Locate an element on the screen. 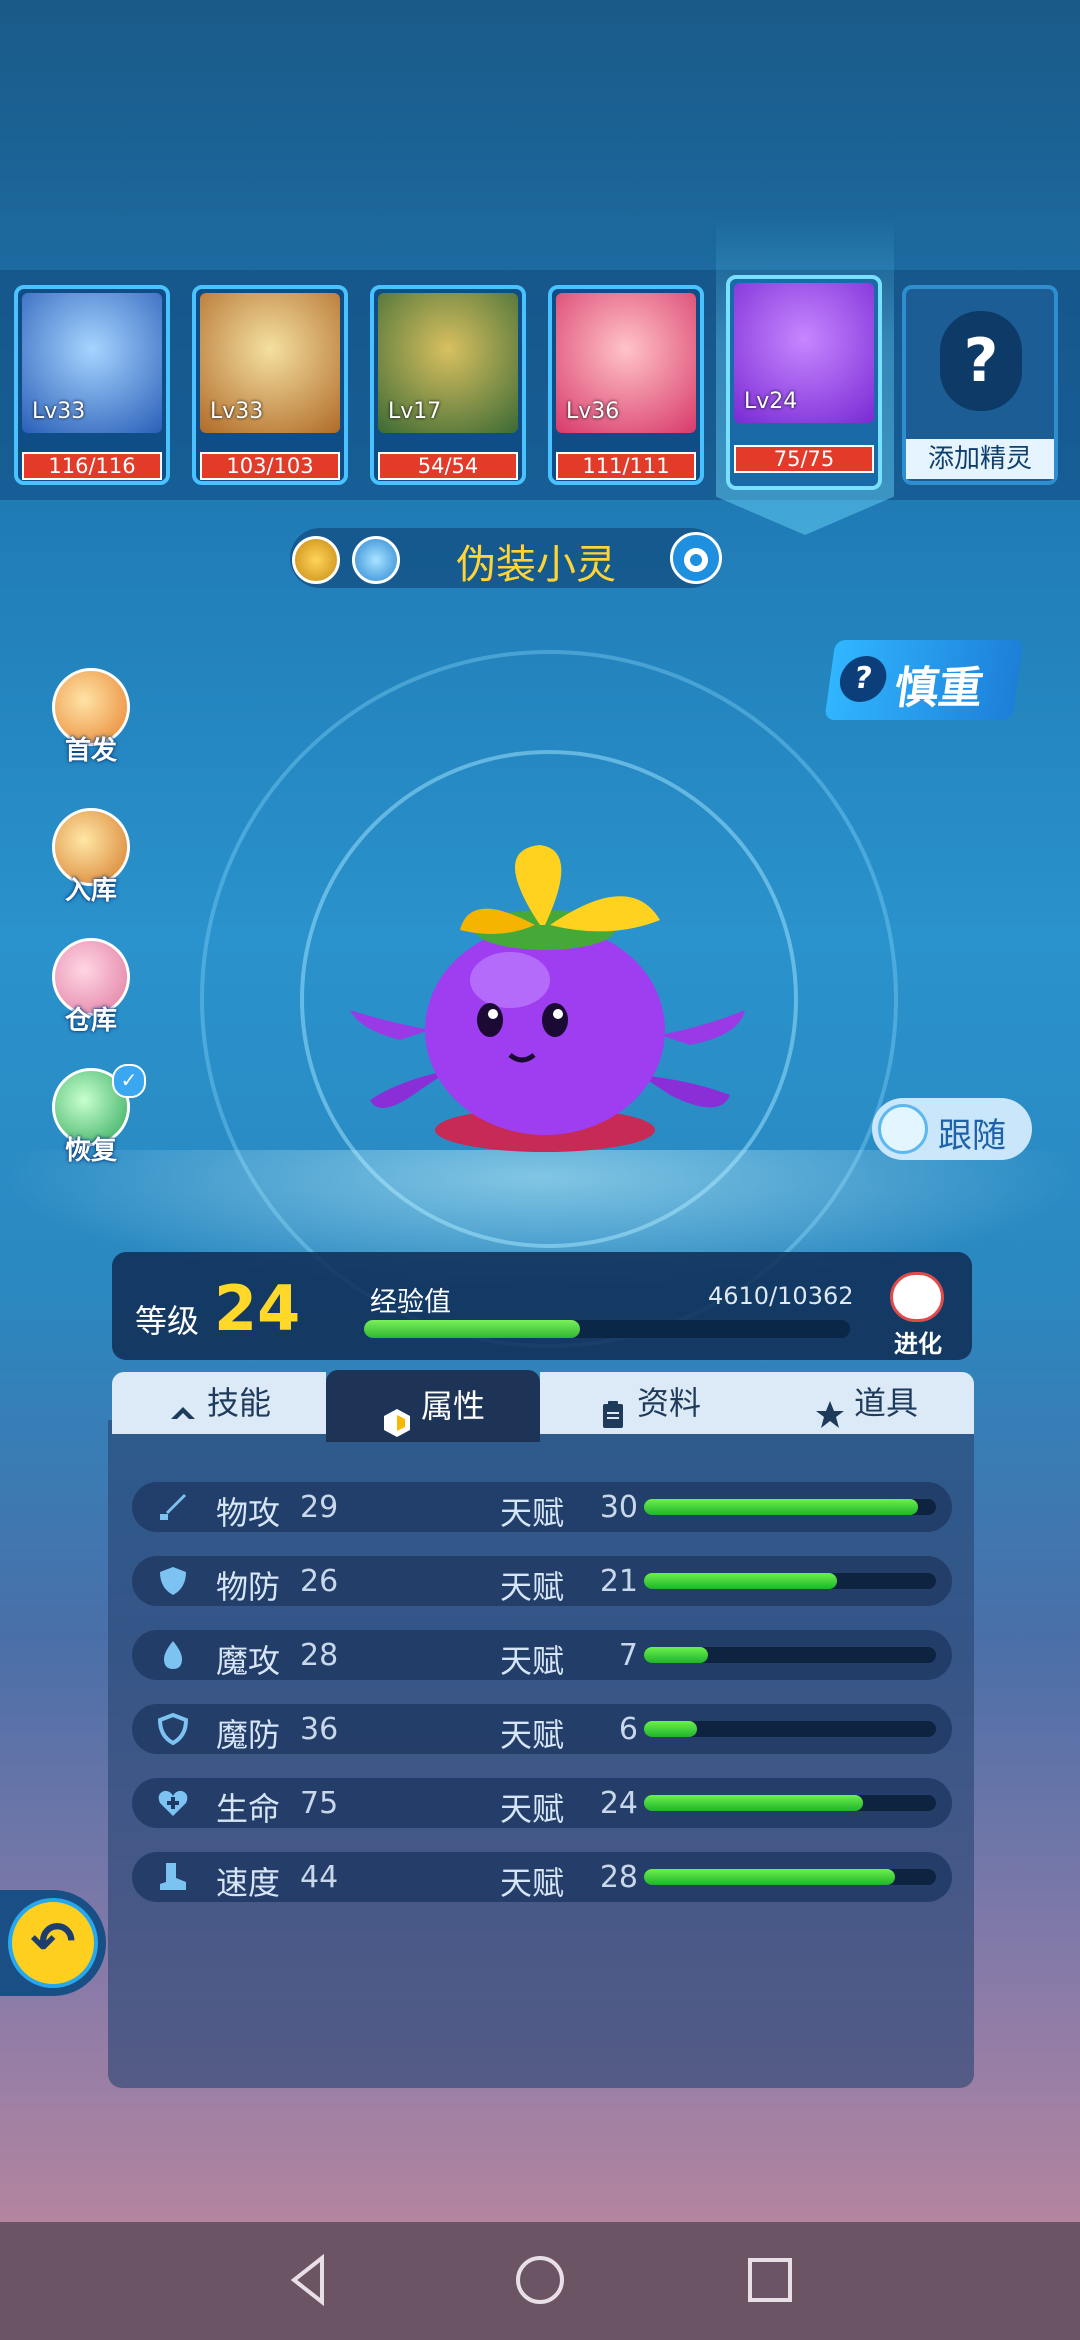 This screenshot has width=1080, height=2340. restore-button: ✓ 恢复 is located at coordinates (97, 1116).